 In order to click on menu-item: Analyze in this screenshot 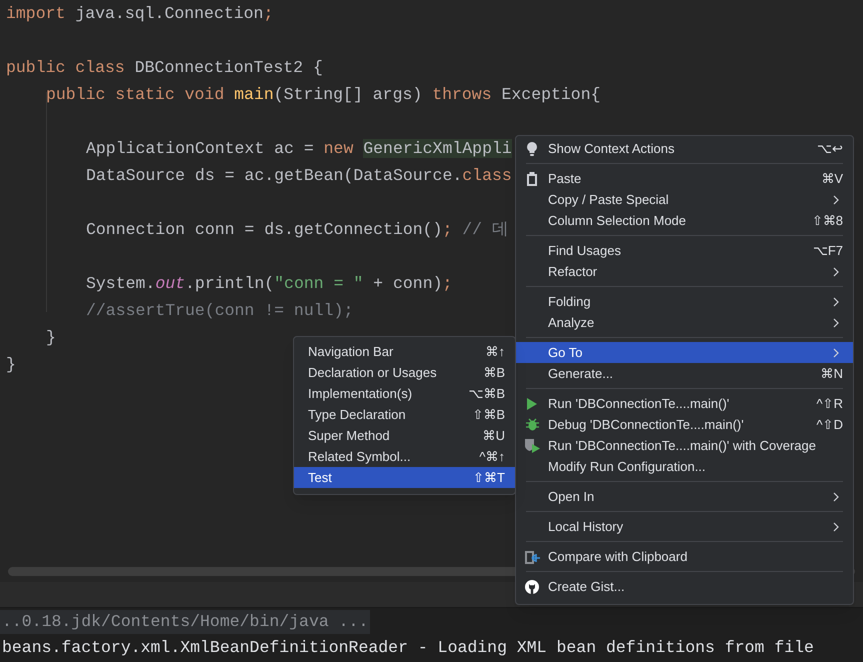, I will do `click(684, 322)`.